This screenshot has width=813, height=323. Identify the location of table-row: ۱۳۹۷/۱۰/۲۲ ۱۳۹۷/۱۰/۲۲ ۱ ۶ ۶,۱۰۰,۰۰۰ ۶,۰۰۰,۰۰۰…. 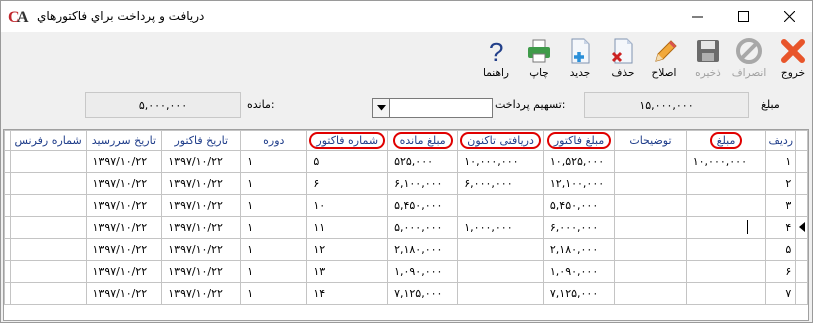
(406, 183).